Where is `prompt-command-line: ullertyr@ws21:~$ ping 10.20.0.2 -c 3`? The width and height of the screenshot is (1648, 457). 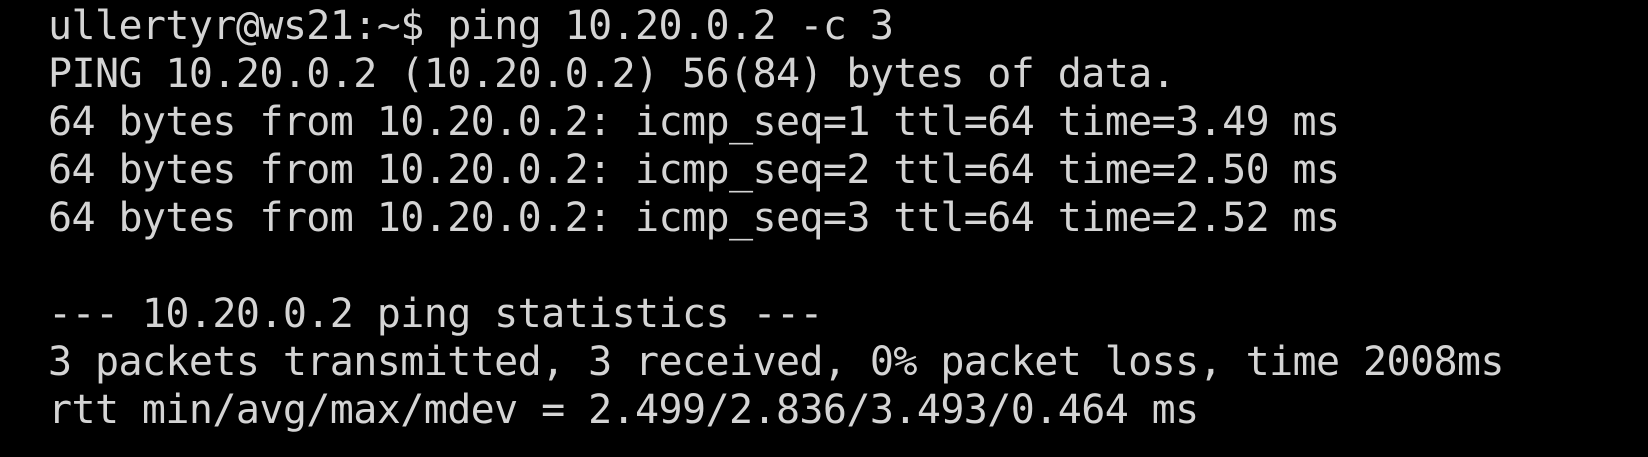
prompt-command-line: ullertyr@ws21:~$ ping 10.20.0.2 -c 3 is located at coordinates (471, 26).